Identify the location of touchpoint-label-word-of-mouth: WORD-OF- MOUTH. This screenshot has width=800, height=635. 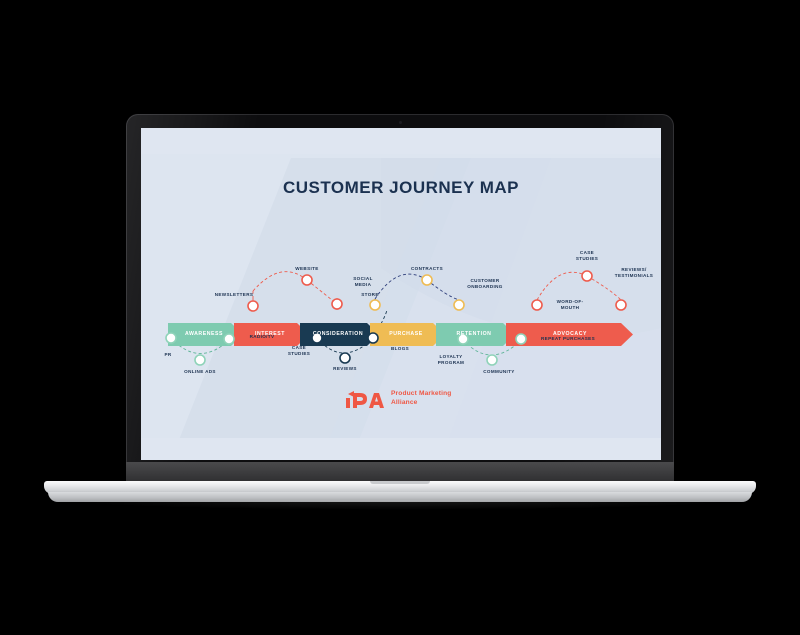
(570, 304).